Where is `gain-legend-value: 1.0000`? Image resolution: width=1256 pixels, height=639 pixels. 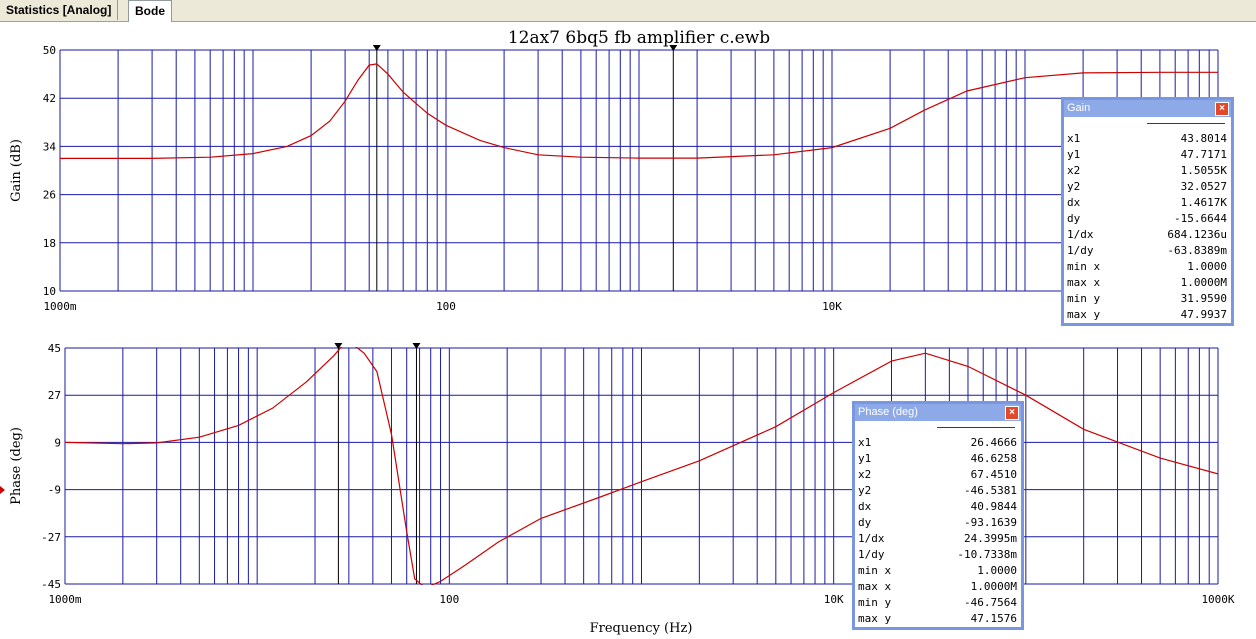 gain-legend-value: 1.0000 is located at coordinates (1207, 266).